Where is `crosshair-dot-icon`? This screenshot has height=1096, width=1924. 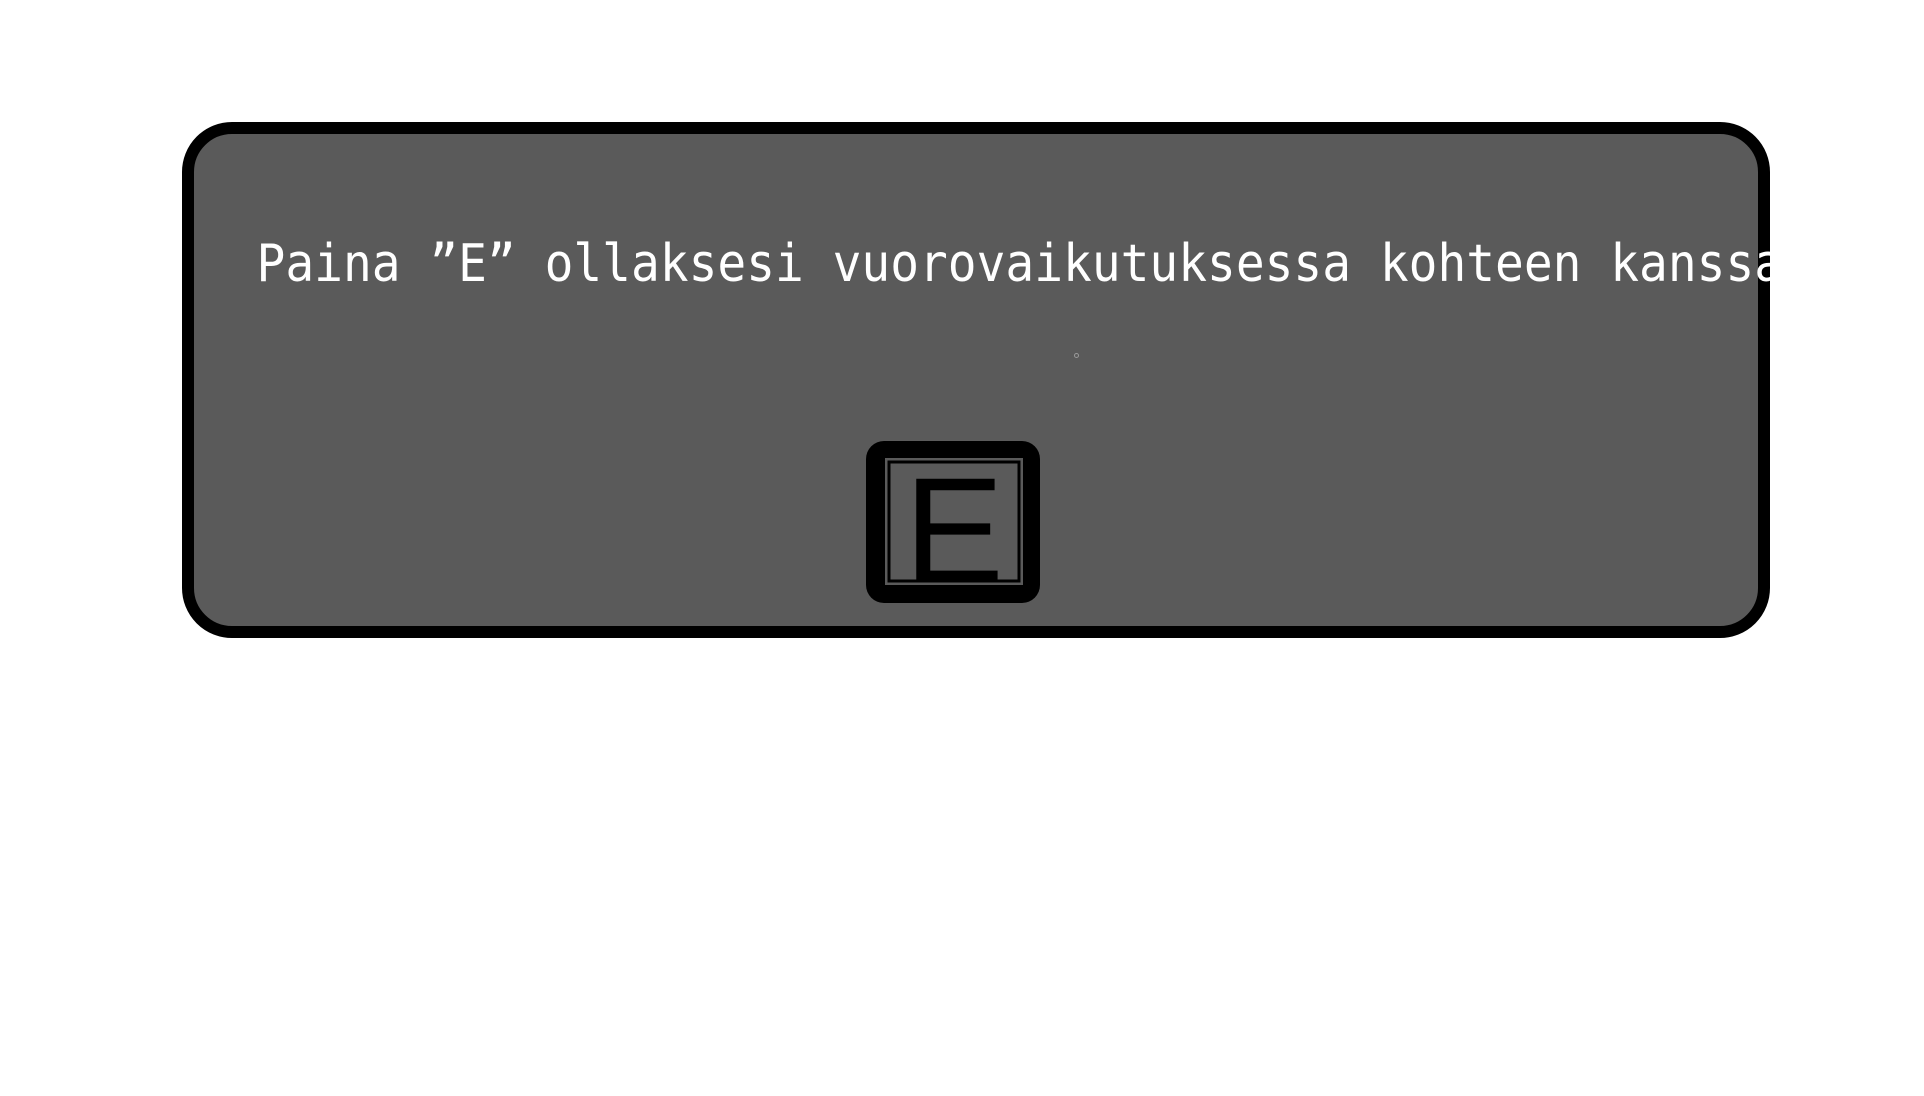 crosshair-dot-icon is located at coordinates (1076, 355).